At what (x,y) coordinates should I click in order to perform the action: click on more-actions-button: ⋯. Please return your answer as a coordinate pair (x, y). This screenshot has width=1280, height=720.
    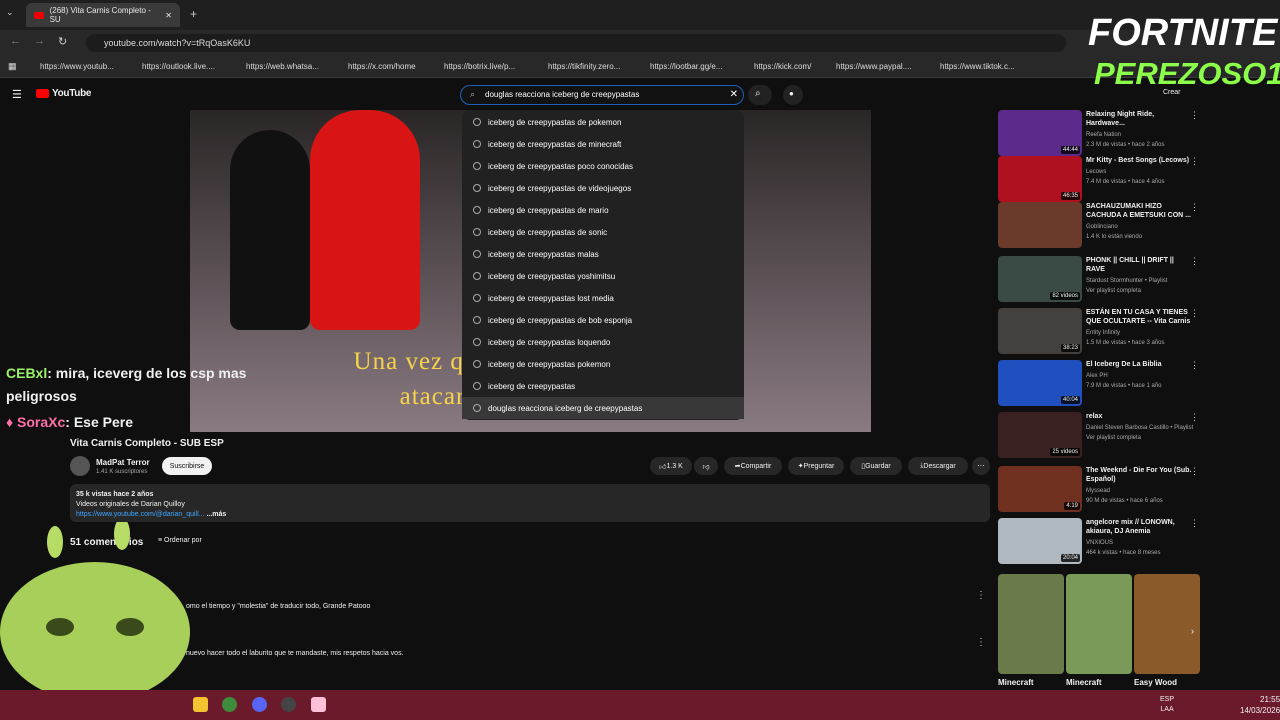
    Looking at the image, I should click on (981, 466).